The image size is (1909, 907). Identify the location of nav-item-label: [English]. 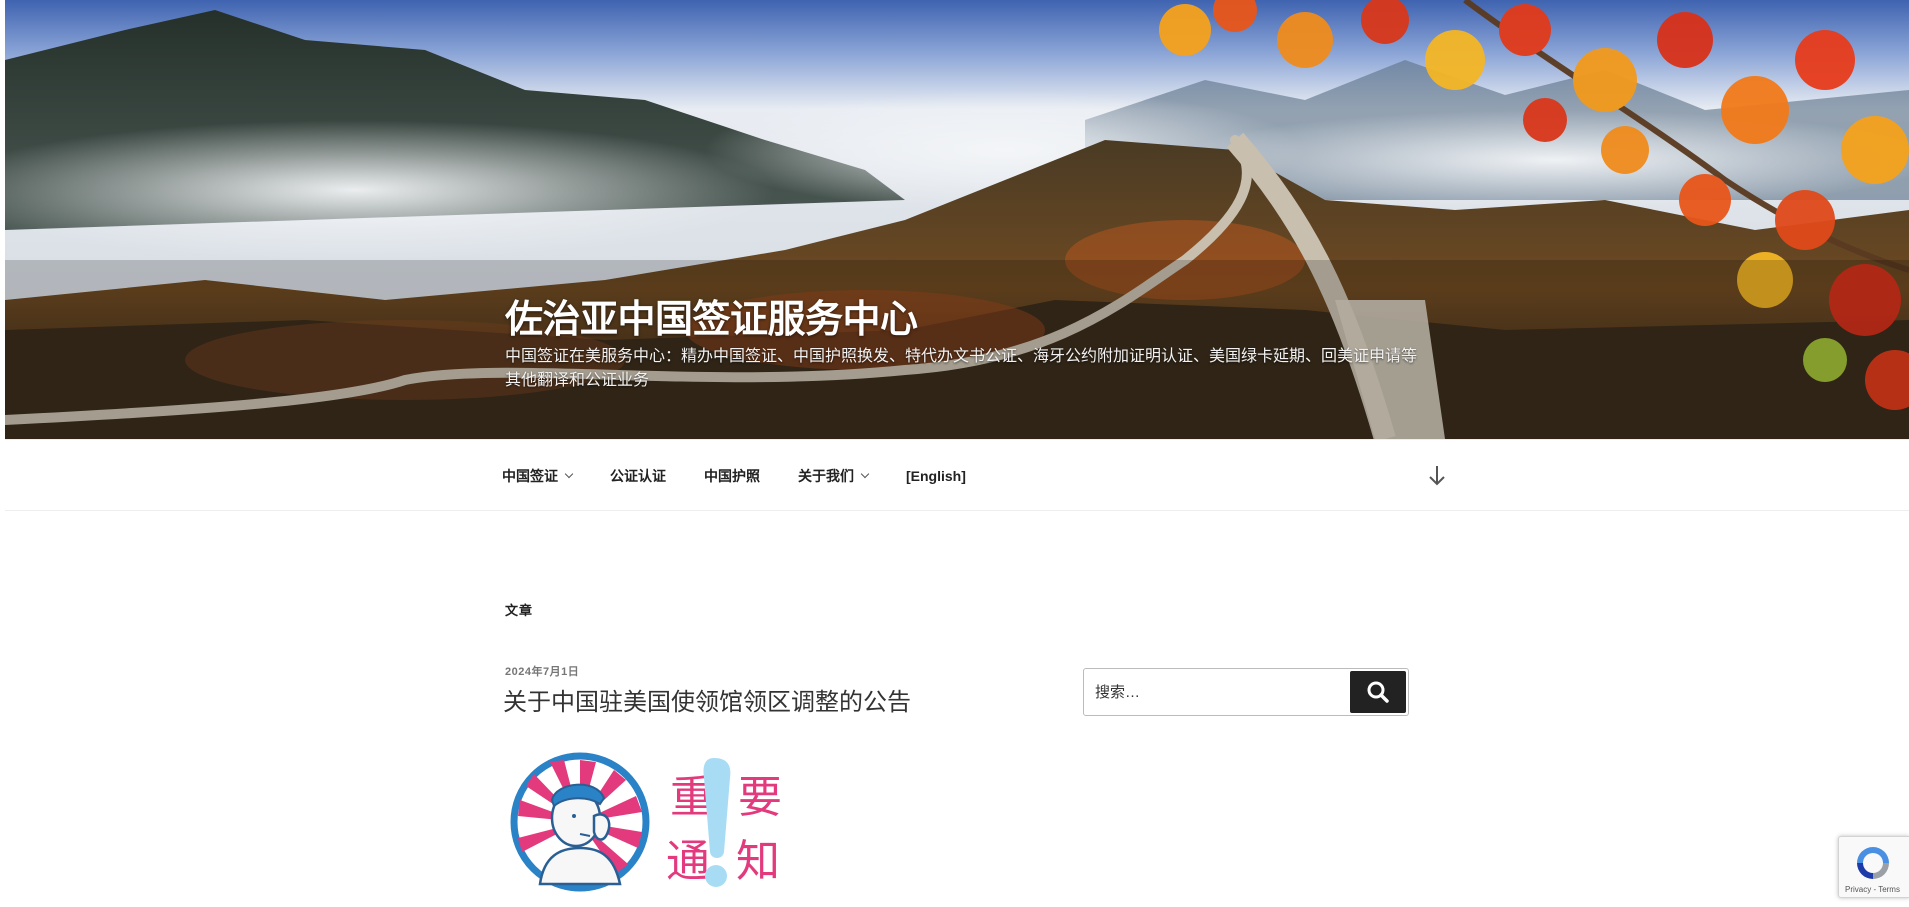
(936, 476).